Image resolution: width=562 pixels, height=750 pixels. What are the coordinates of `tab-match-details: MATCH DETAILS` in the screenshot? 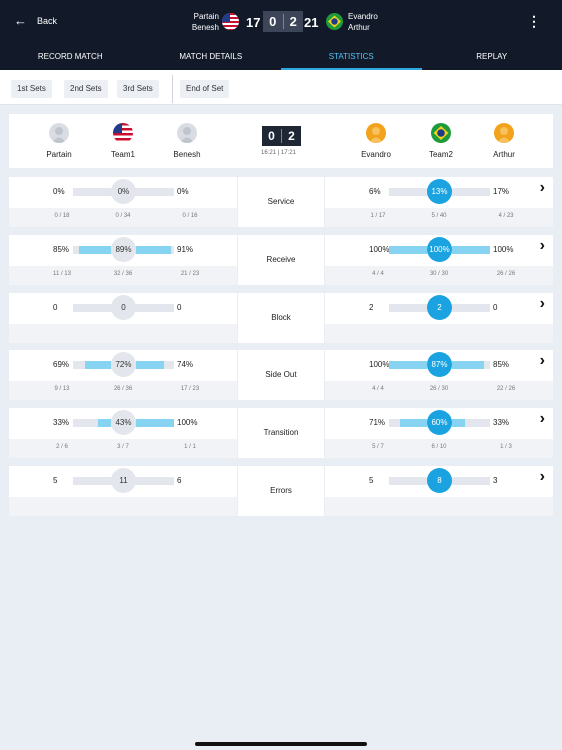 It's located at (211, 57).